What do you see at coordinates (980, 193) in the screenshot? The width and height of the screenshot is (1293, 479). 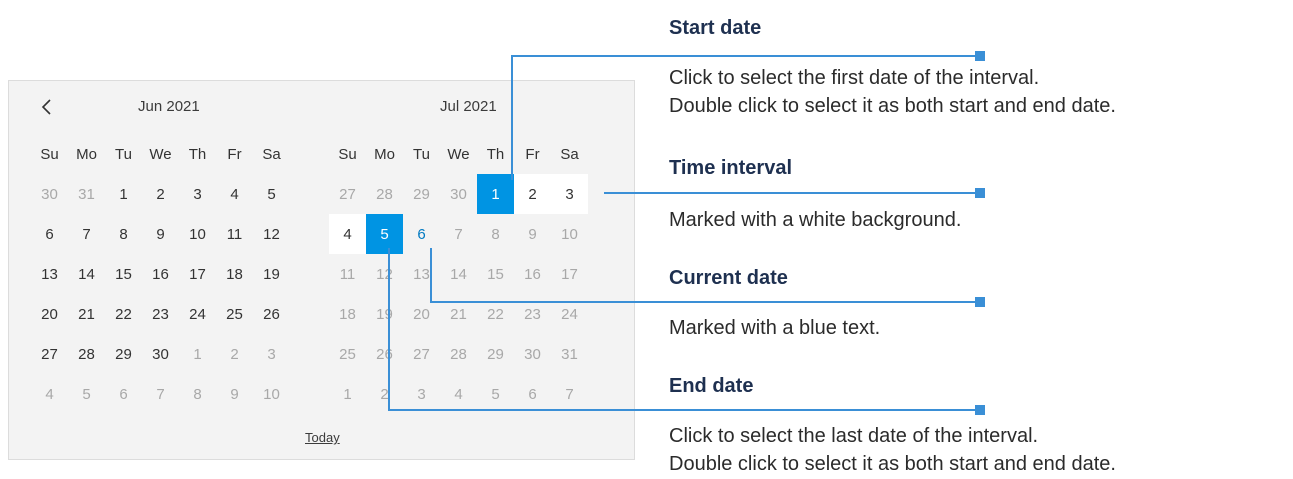 I see `leader-marker-interval` at bounding box center [980, 193].